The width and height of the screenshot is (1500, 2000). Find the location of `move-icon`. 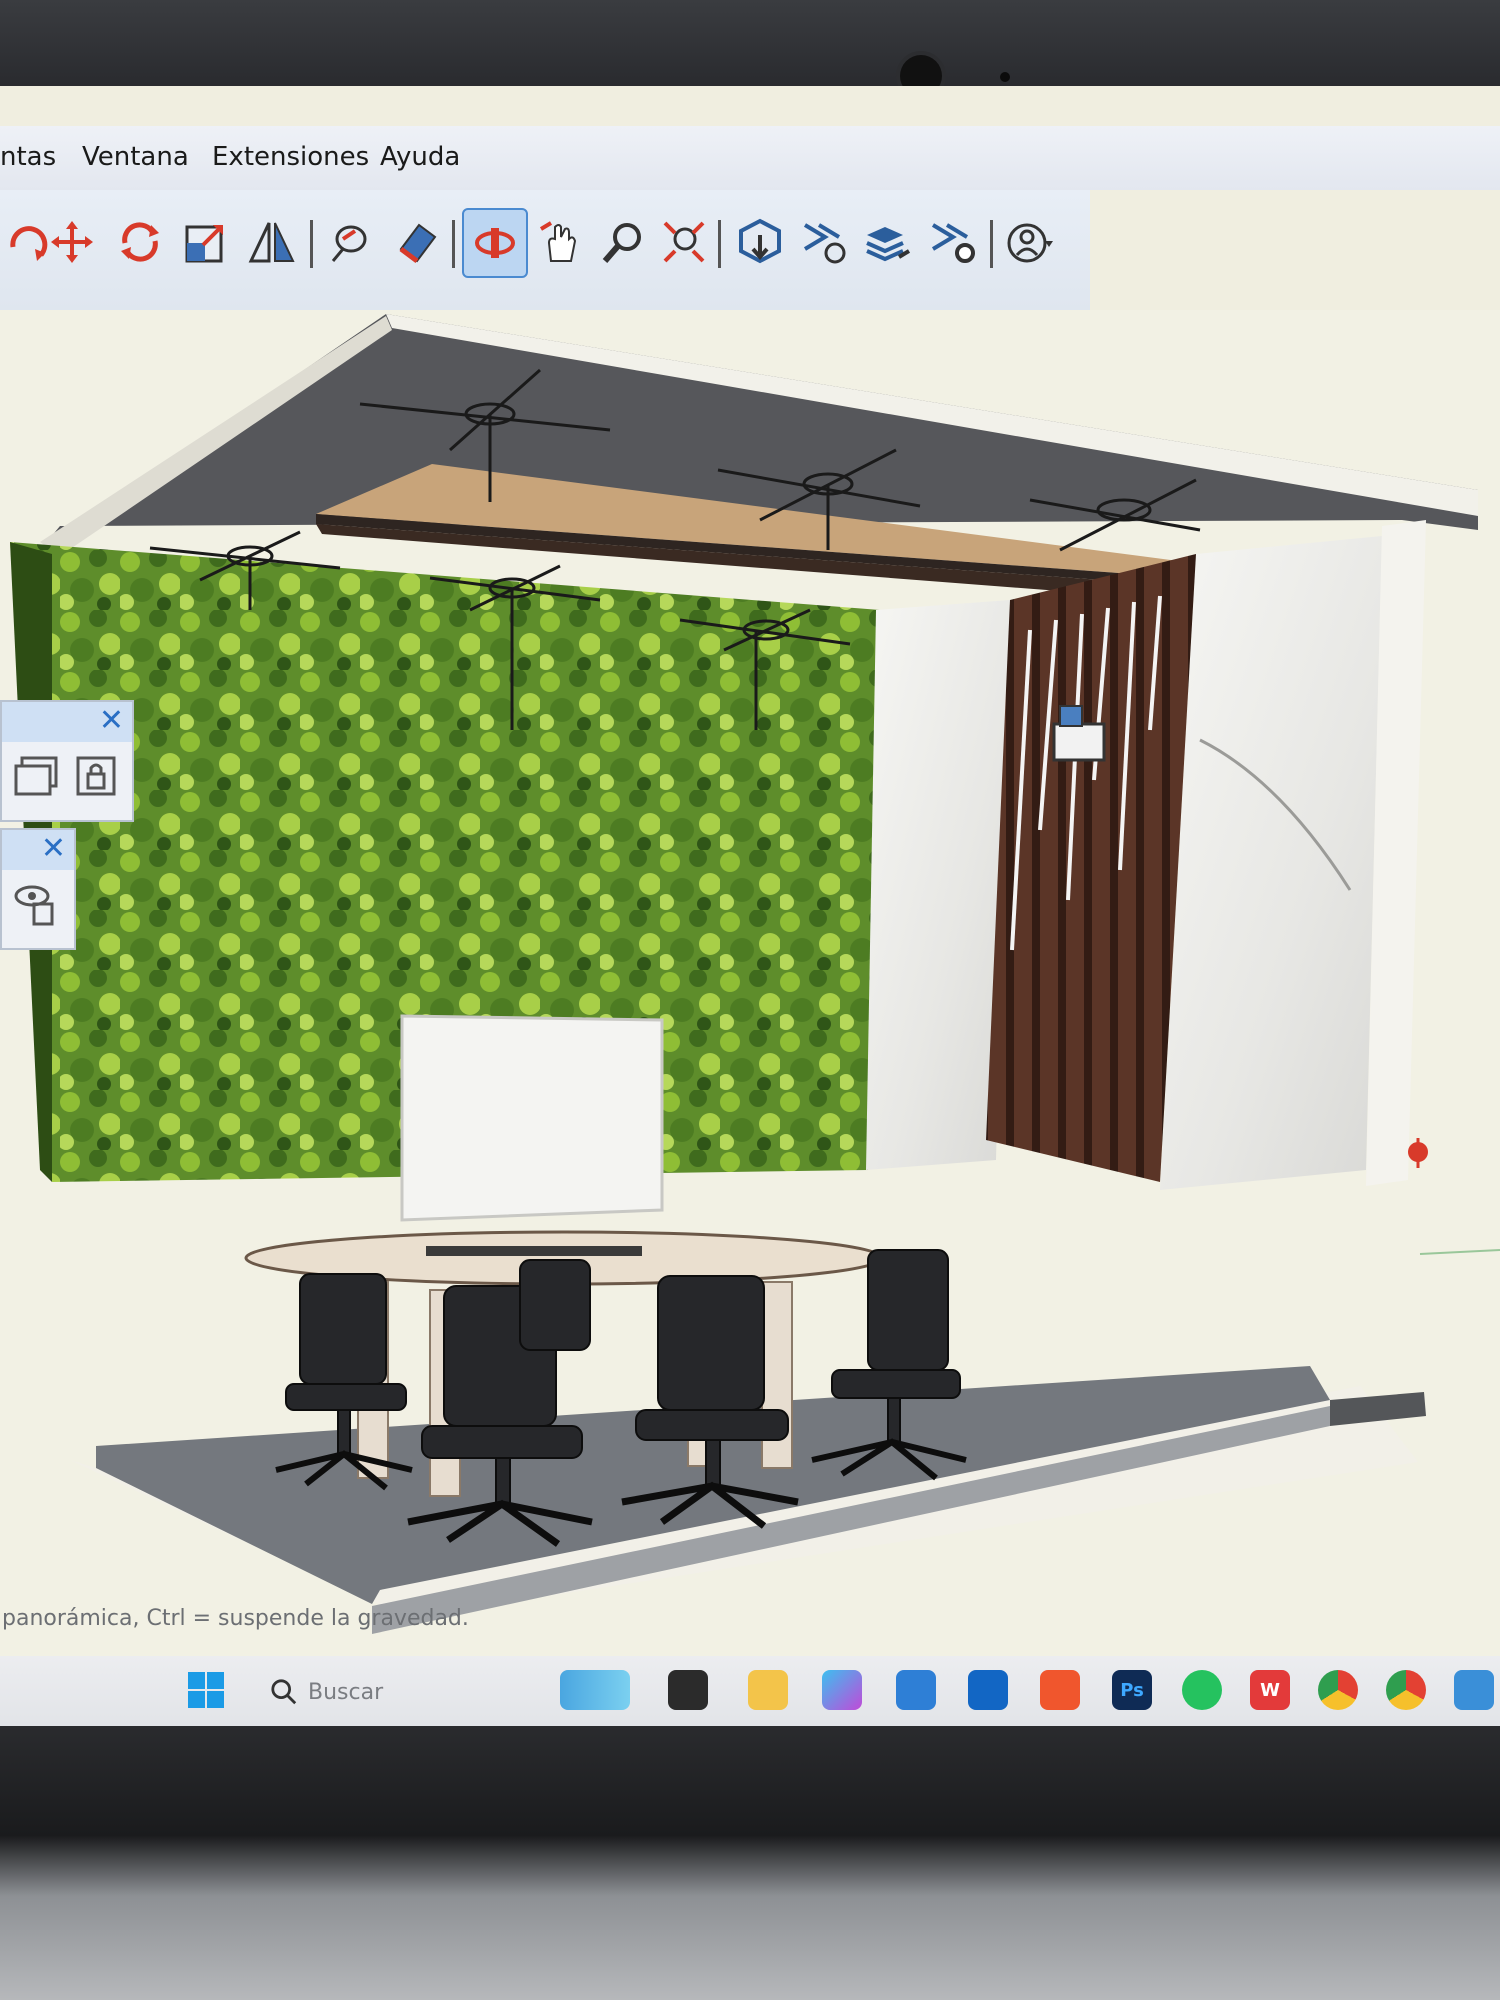

move-icon is located at coordinates (72, 242).